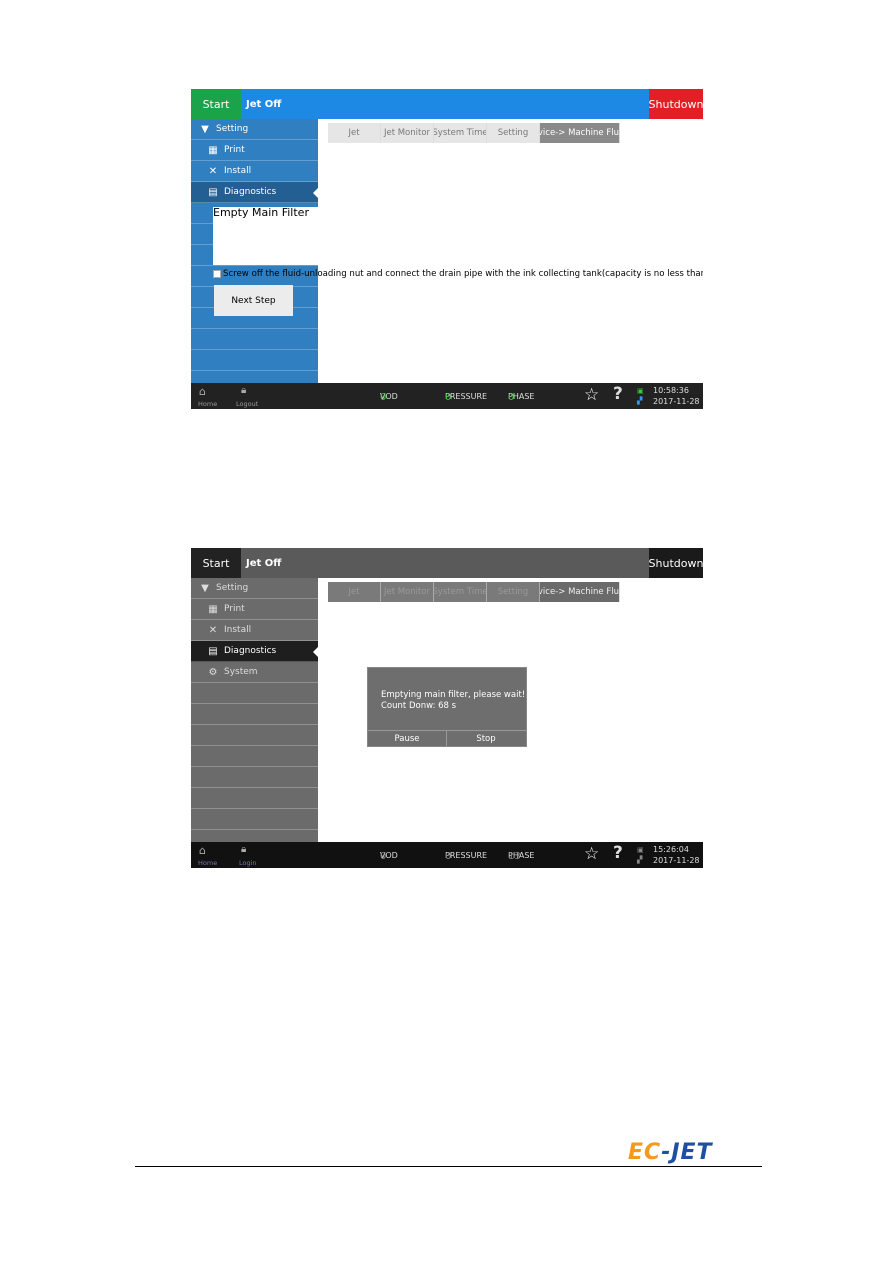 The image size is (893, 1263). Describe the element at coordinates (247, 404) in the screenshot. I see `logout-label: Logout` at that location.